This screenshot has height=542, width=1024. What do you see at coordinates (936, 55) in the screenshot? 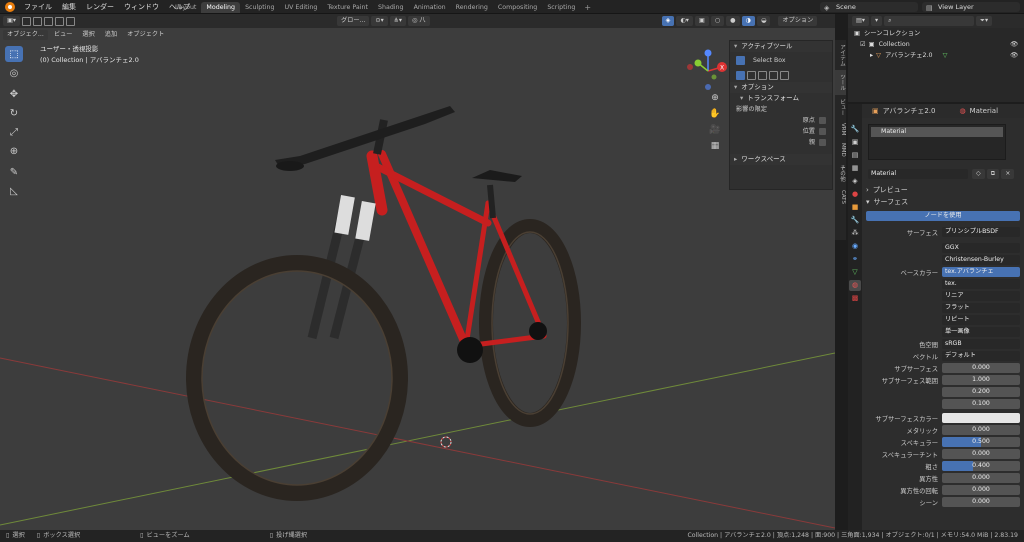
I see `outliner-object: ▸ ▽ アバランチェ2.0 ▽ 👁` at bounding box center [936, 55].